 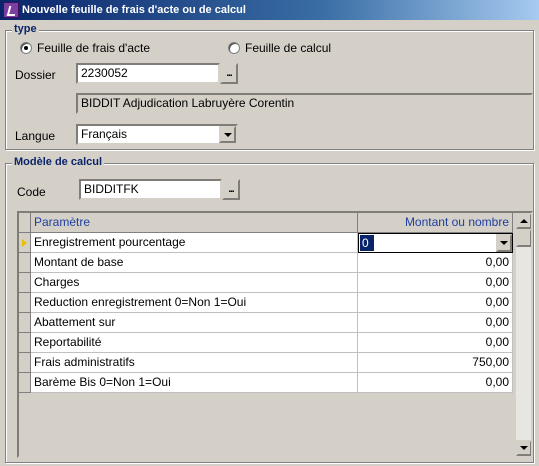 I want to click on cell-amount: 750,00, so click(x=435, y=363).